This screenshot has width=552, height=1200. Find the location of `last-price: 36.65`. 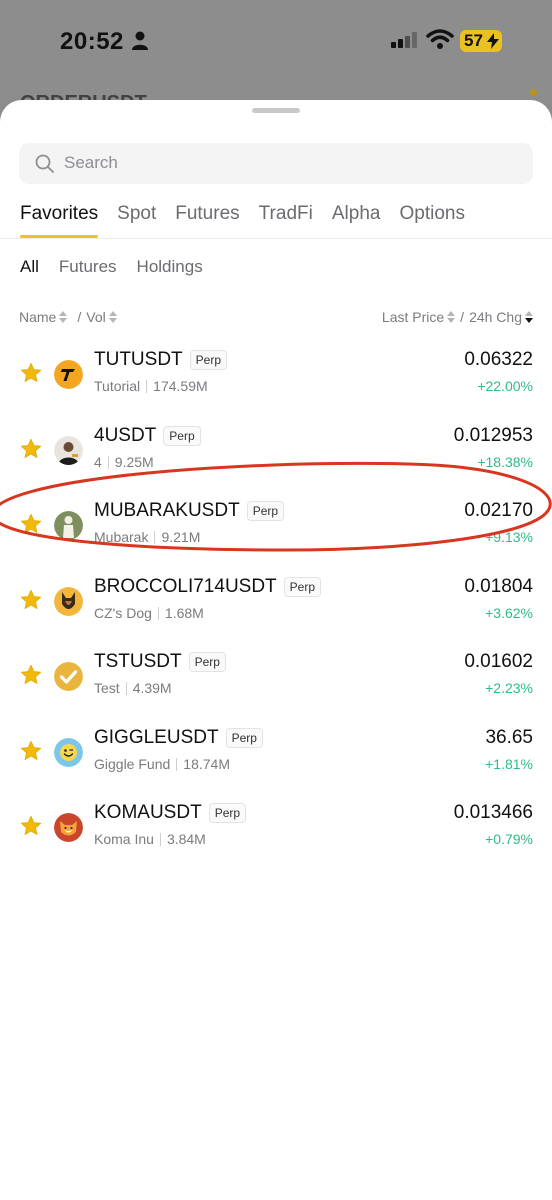

last-price: 36.65 is located at coordinates (509, 737).